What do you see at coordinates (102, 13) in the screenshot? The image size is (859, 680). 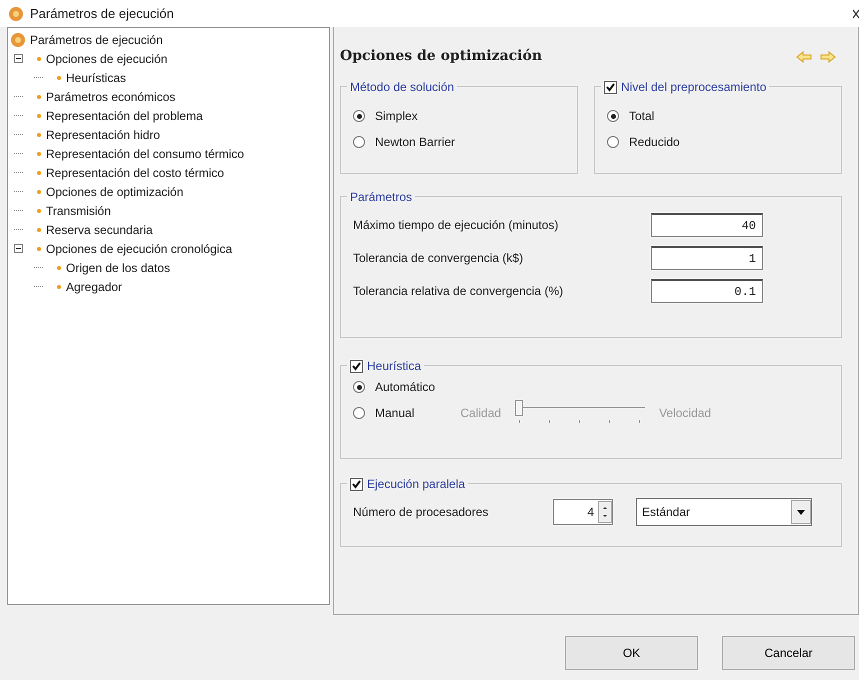 I see `window-title: Parámetros de ejecución` at bounding box center [102, 13].